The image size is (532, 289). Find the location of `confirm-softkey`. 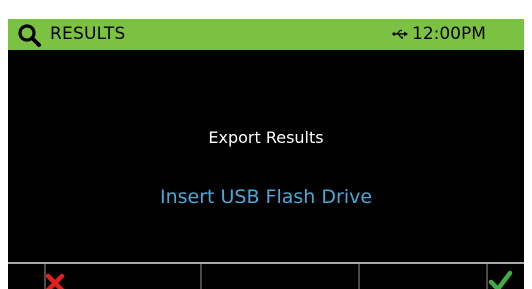

confirm-softkey is located at coordinates (484, 276).